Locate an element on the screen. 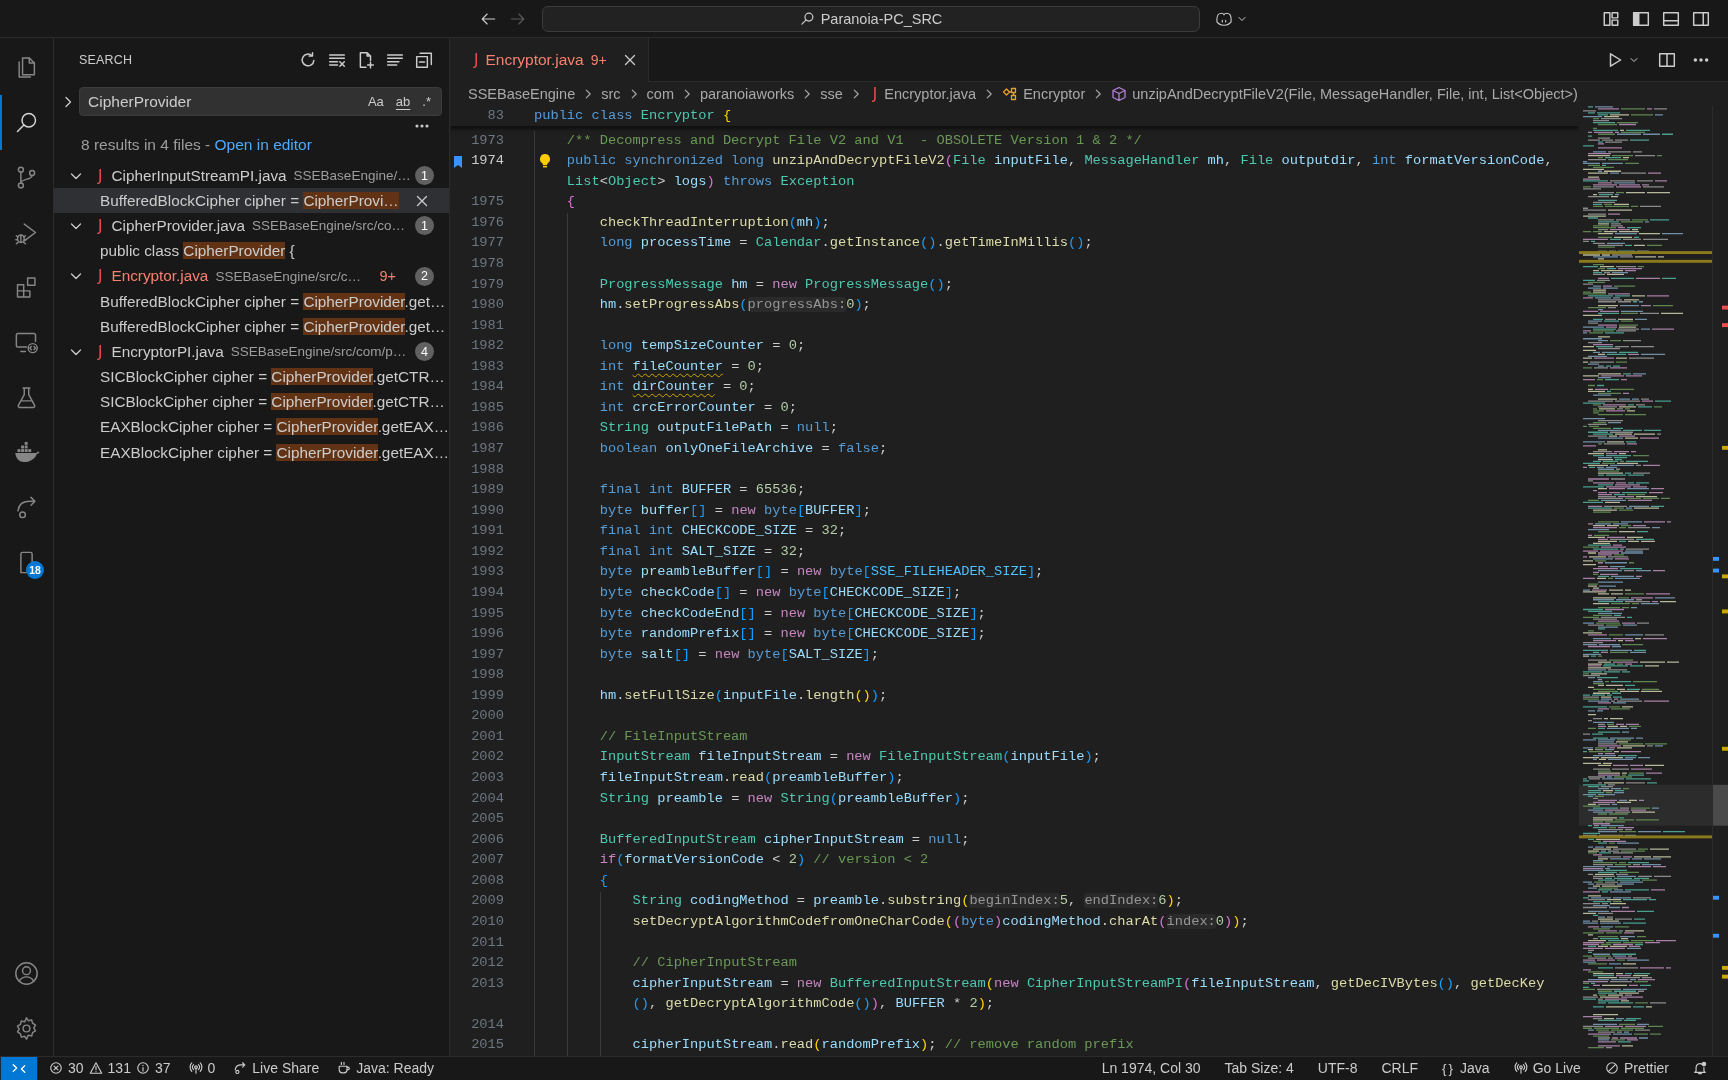 This screenshot has height=1080, width=1728. breadcrumb: SSEBaseEngine is located at coordinates (522, 93).